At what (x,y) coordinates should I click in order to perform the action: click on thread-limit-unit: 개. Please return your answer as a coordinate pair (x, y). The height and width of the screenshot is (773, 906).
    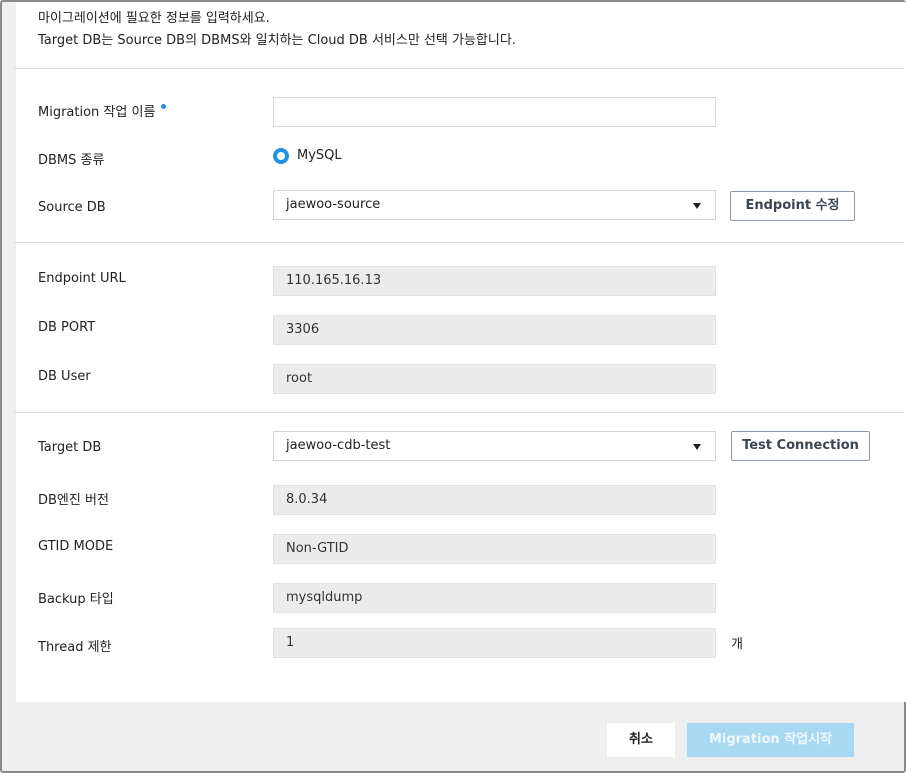
    Looking at the image, I should click on (737, 644).